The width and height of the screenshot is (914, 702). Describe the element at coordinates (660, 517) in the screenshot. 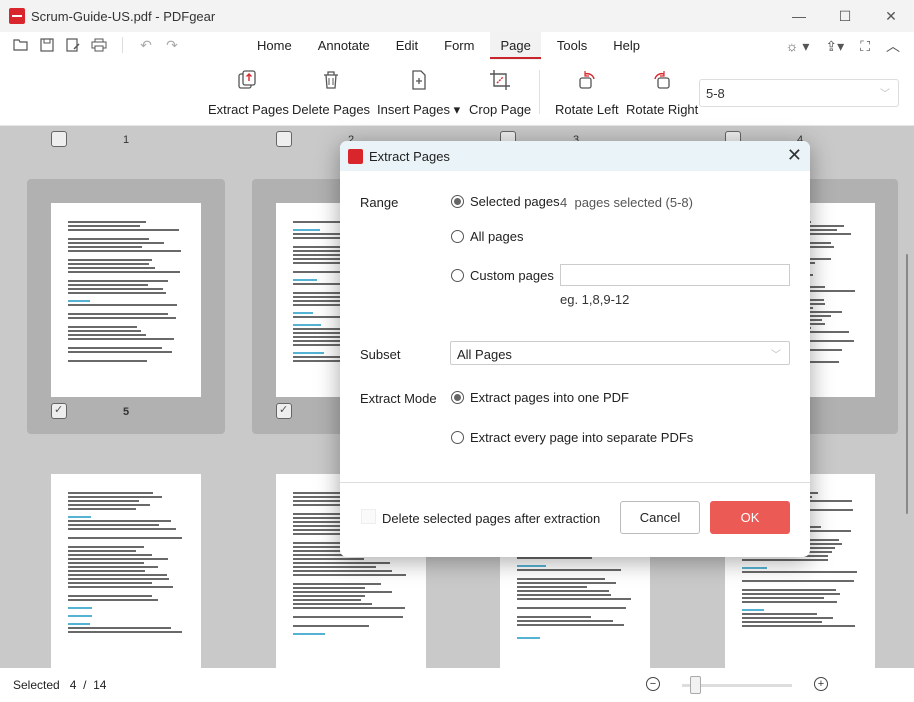

I see `cancel-button: Cancel` at that location.